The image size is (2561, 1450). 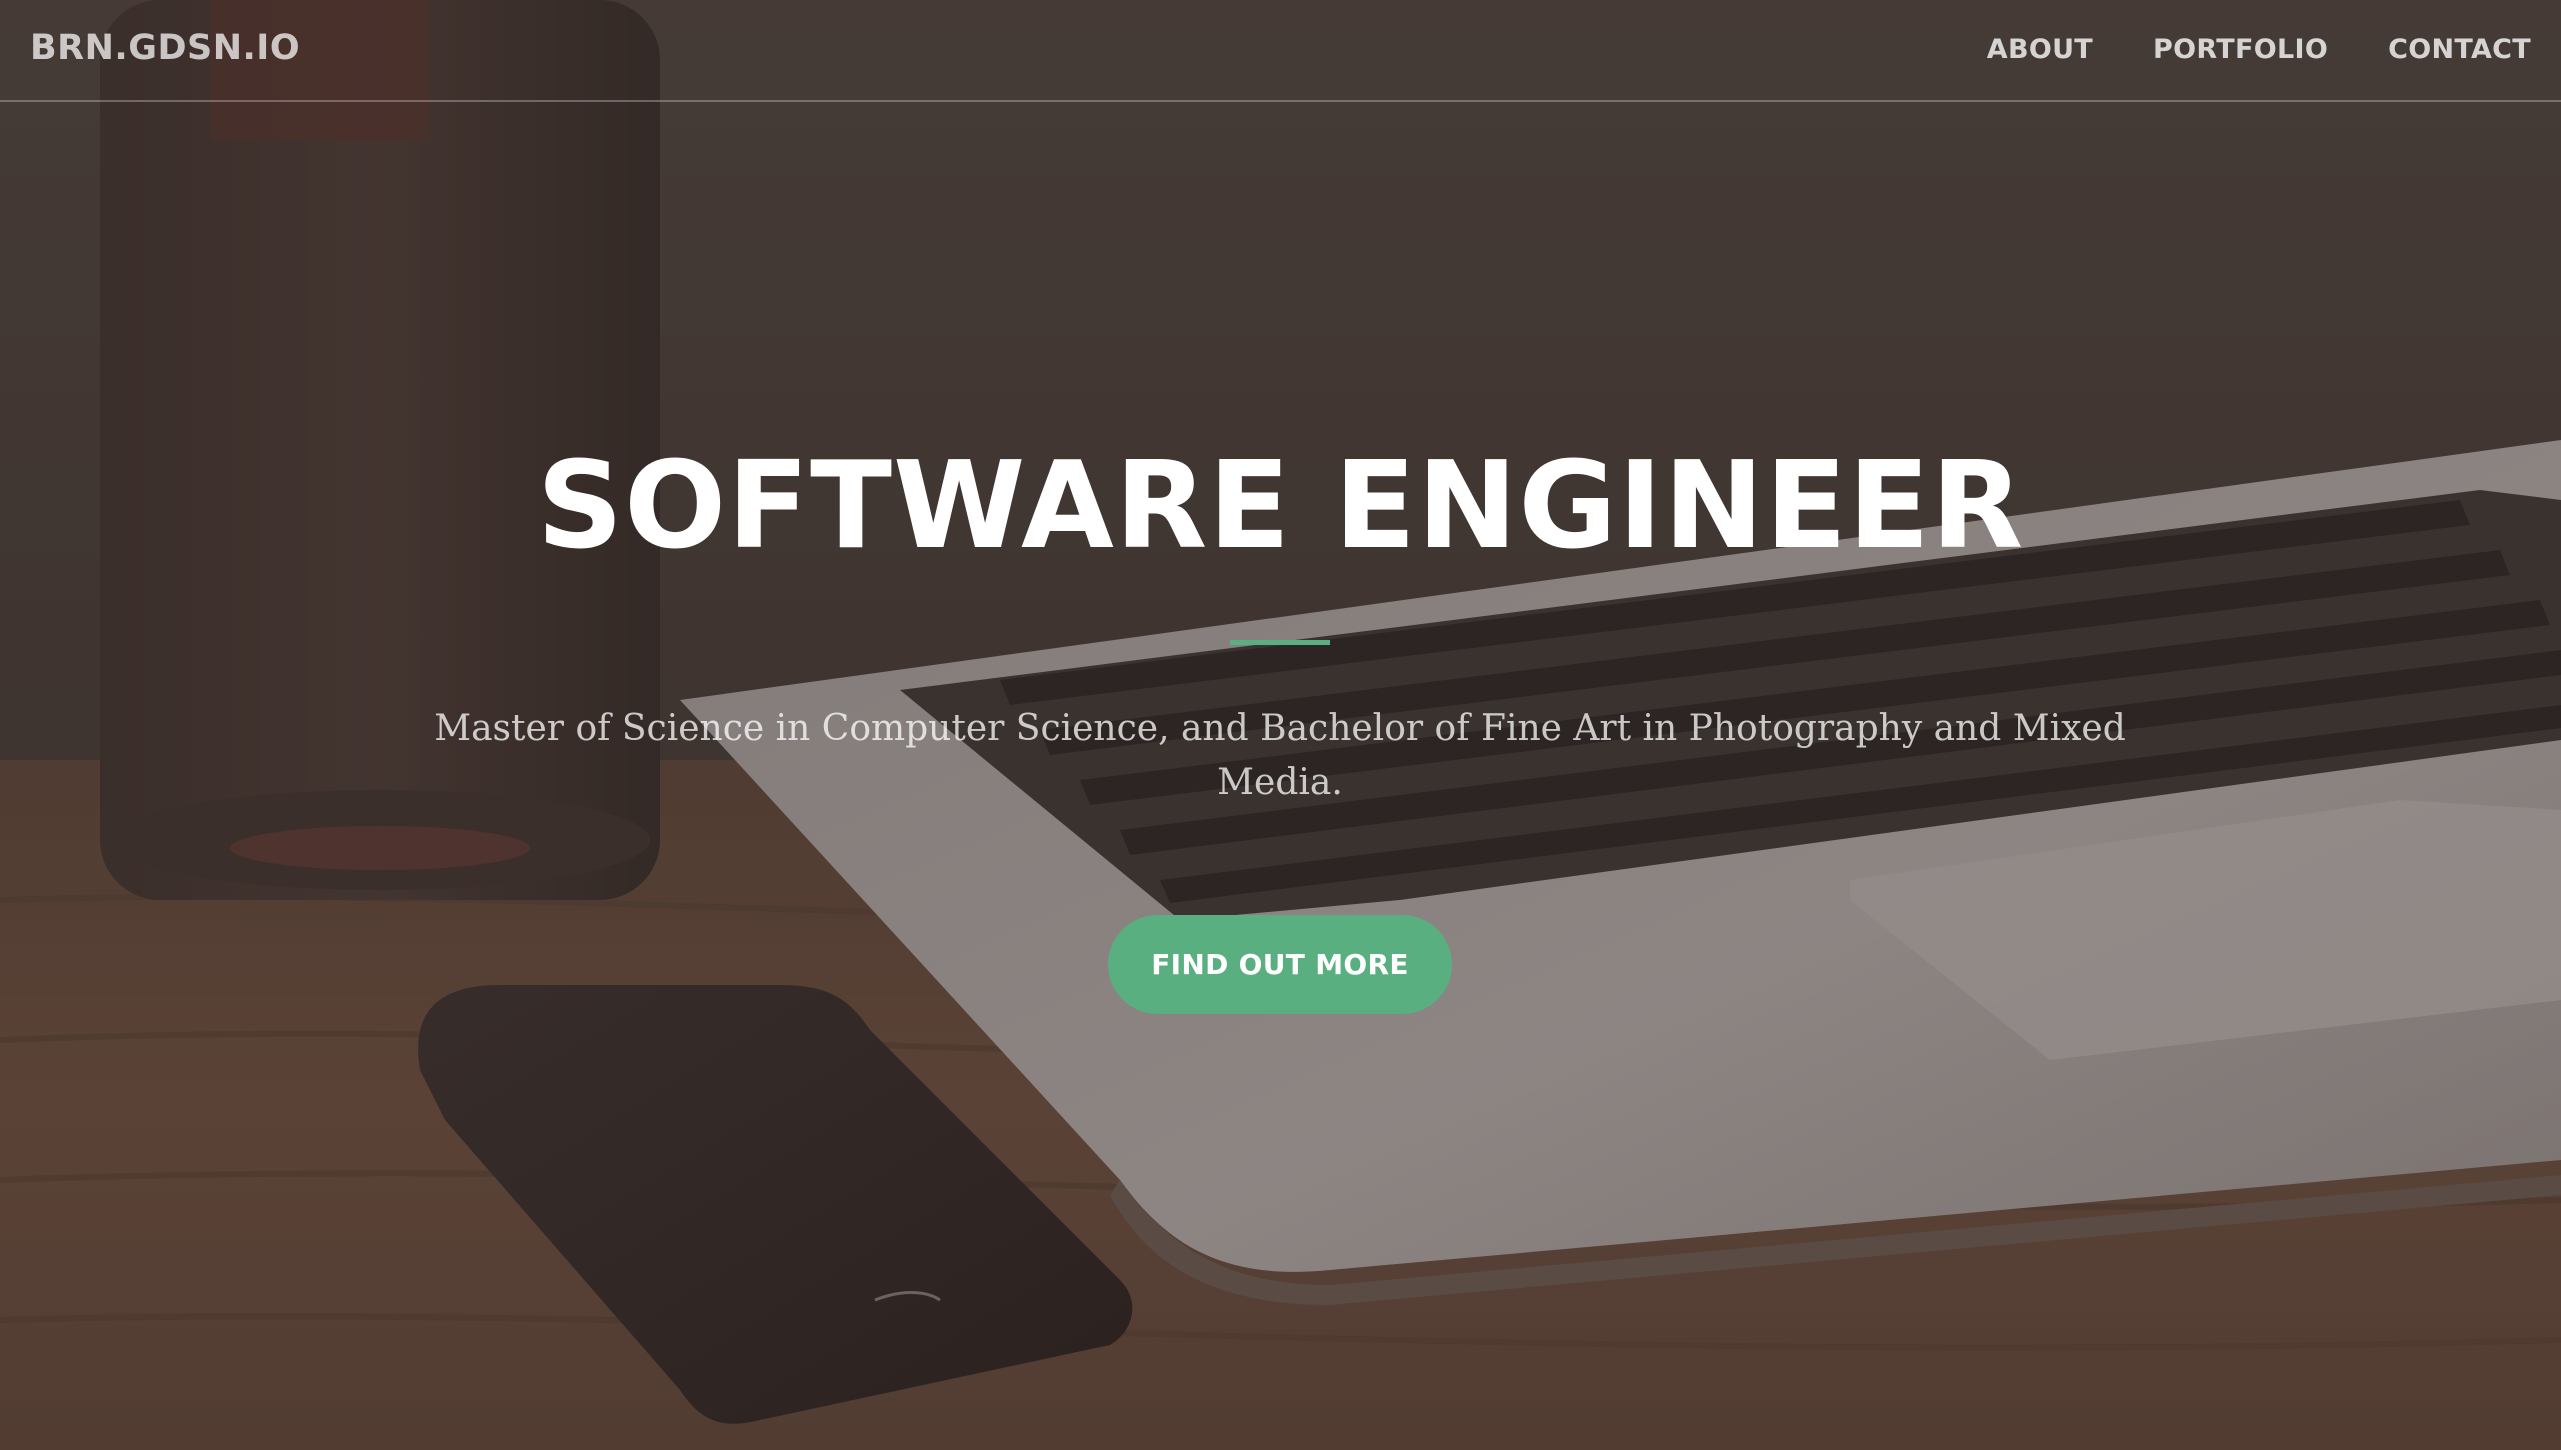 I want to click on hero-title: SOFTWARE ENGINEER, so click(x=1280, y=506).